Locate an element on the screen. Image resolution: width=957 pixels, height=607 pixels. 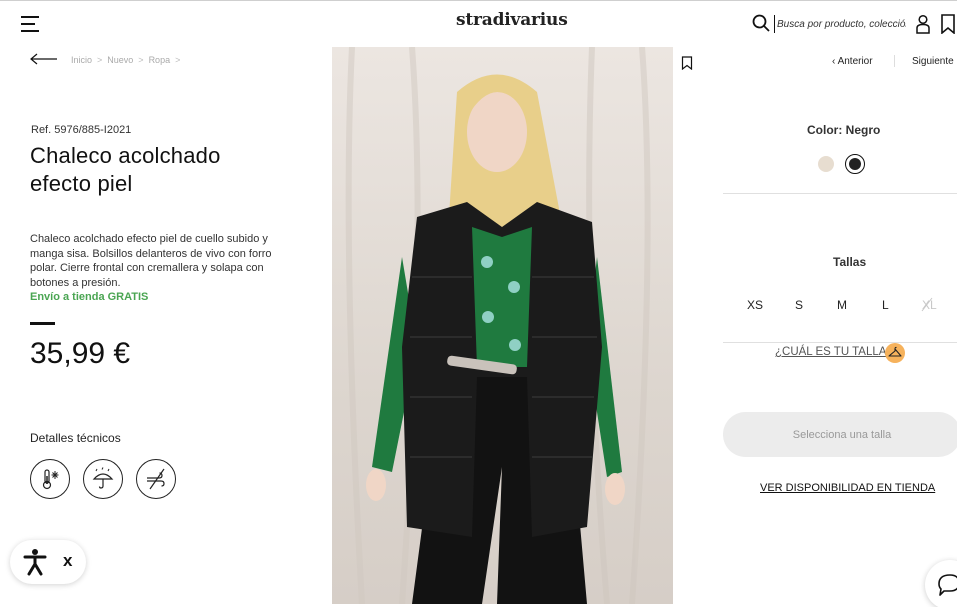
sizes-label: Tallas is located at coordinates (850, 262).